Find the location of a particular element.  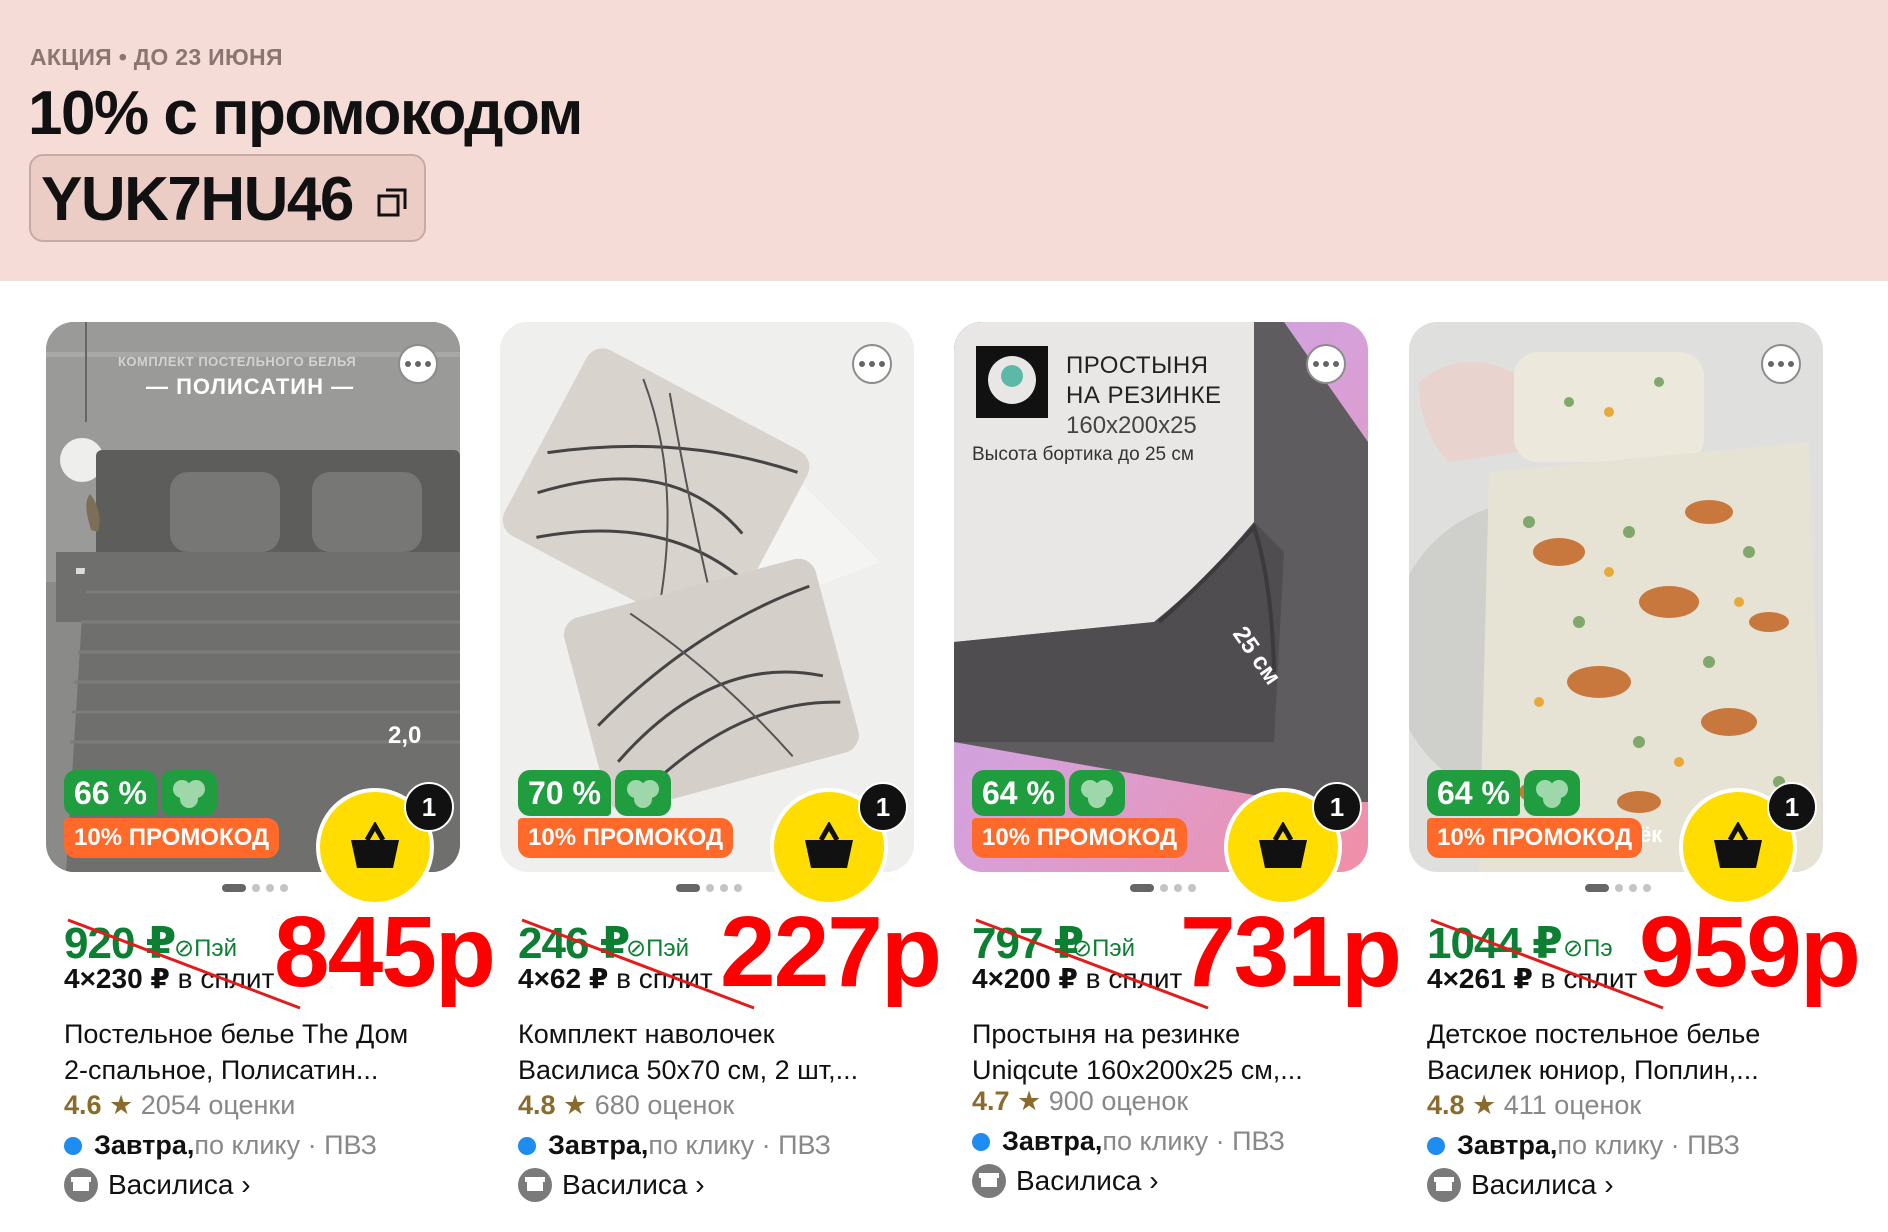

discount-row: 70 % is located at coordinates (594, 793).